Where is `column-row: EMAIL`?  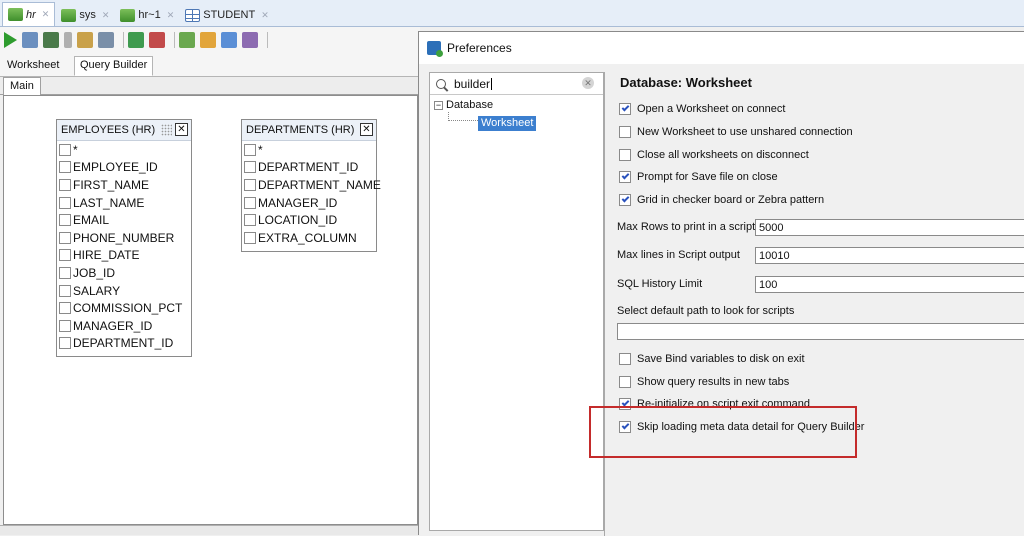 column-row: EMAIL is located at coordinates (124, 220).